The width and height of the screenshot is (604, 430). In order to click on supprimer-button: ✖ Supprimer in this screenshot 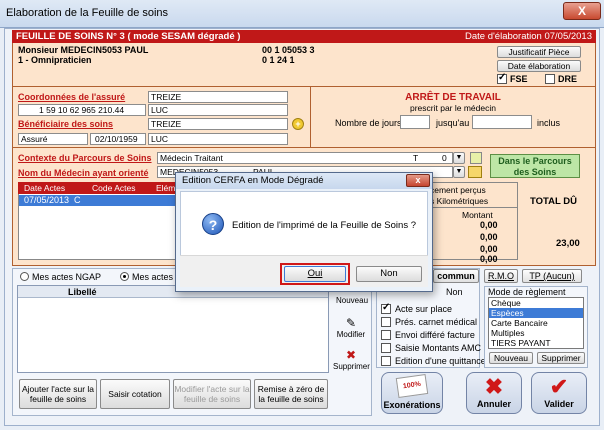, I will do `click(351, 362)`.